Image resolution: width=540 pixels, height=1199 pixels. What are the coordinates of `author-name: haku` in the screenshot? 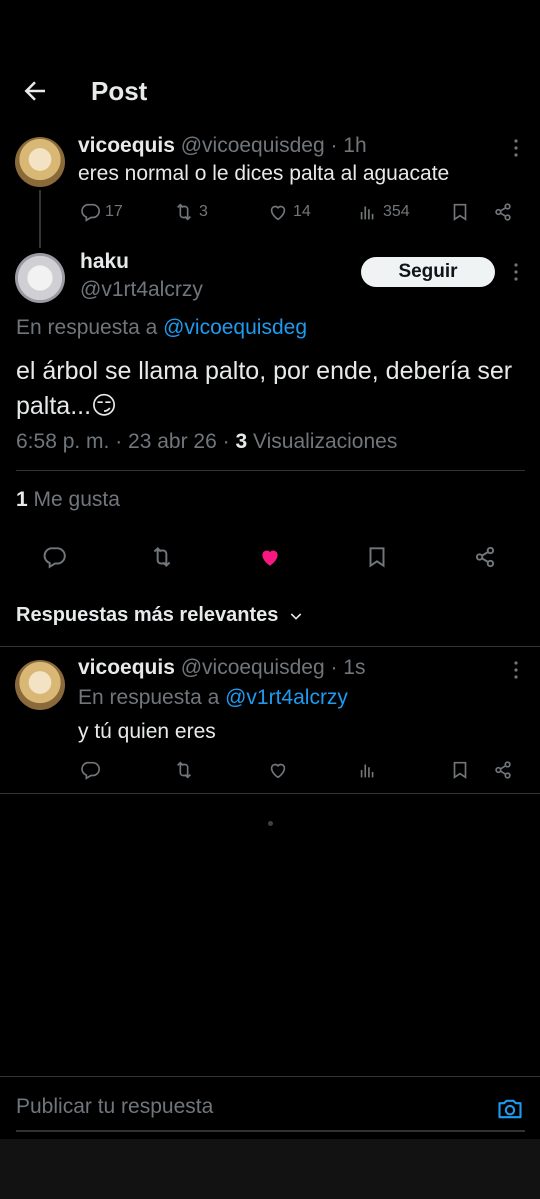 It's located at (104, 262).